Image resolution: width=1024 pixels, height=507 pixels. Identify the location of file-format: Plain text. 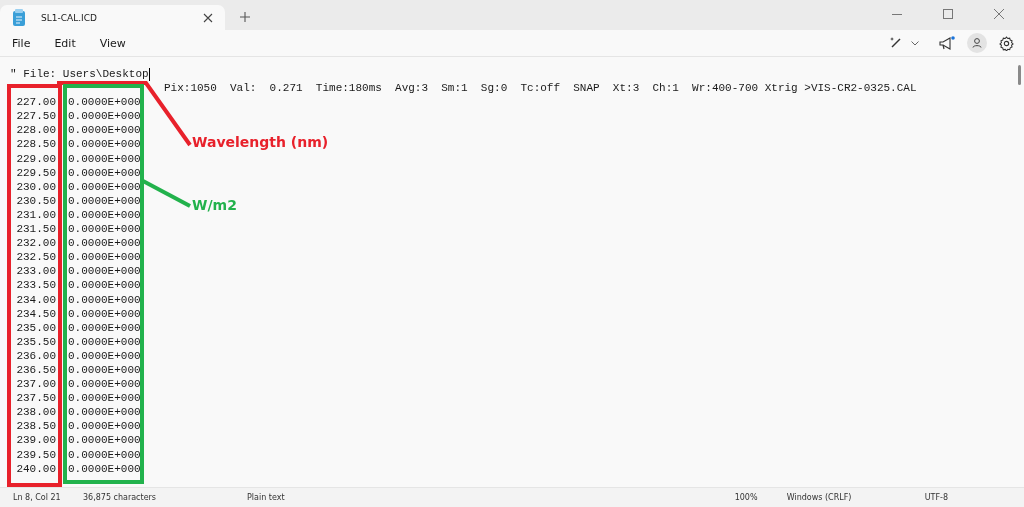
(266, 497).